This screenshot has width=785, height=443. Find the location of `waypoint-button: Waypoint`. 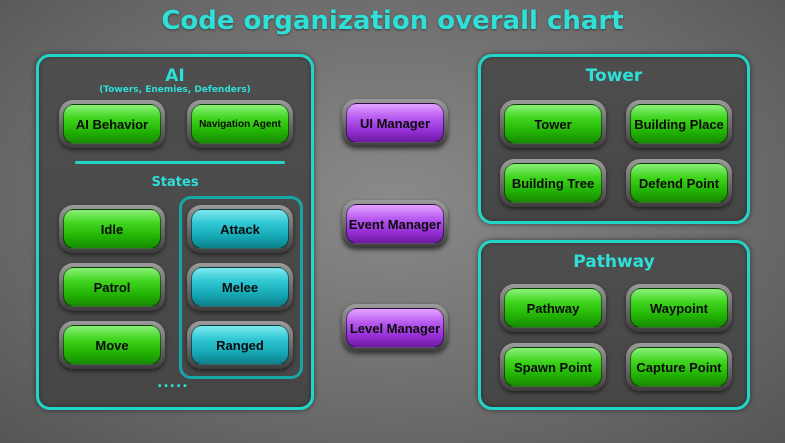

waypoint-button: Waypoint is located at coordinates (679, 308).